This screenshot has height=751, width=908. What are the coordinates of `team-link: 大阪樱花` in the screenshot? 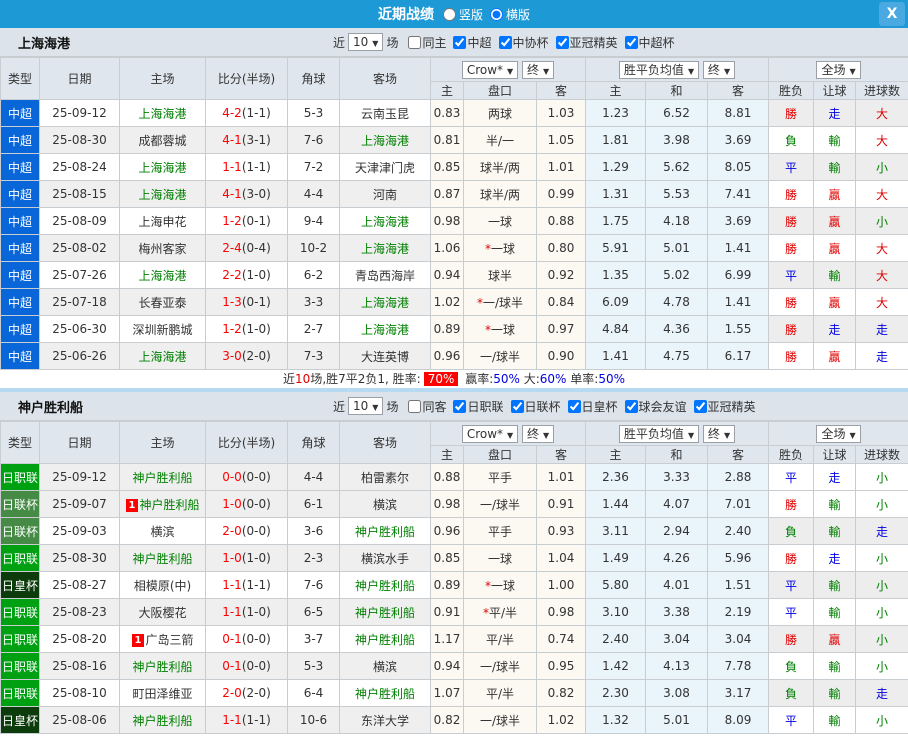 It's located at (162, 613).